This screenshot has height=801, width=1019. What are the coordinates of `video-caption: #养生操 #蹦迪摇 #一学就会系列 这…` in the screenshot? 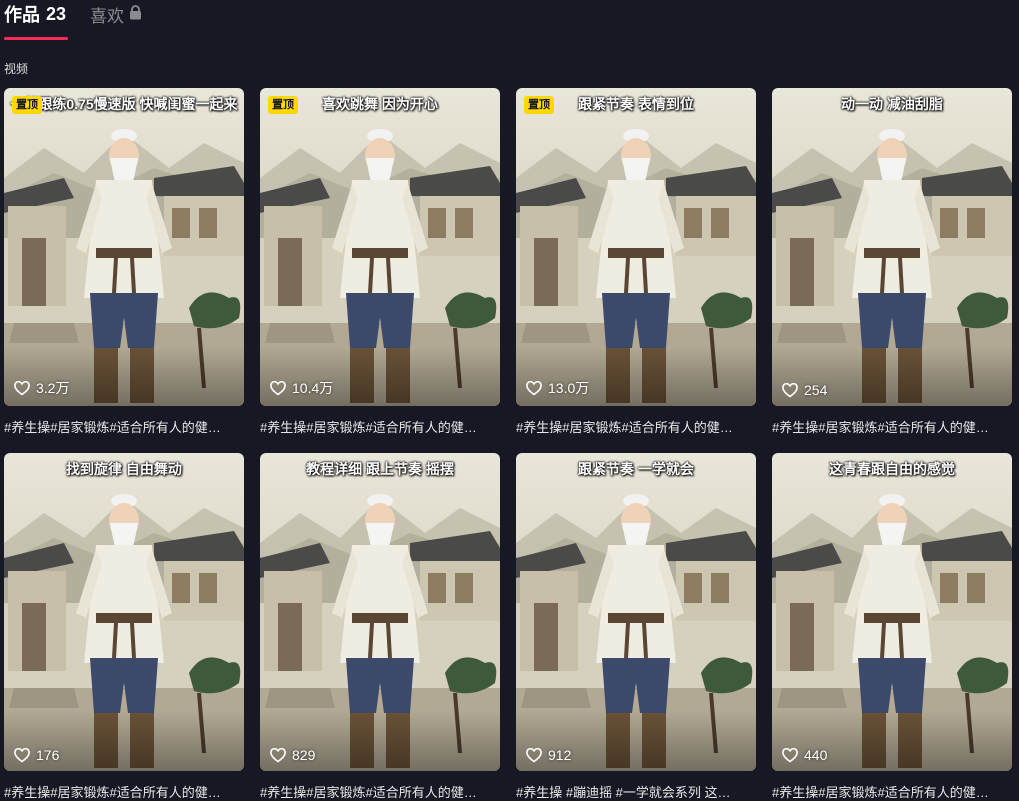 It's located at (636, 791).